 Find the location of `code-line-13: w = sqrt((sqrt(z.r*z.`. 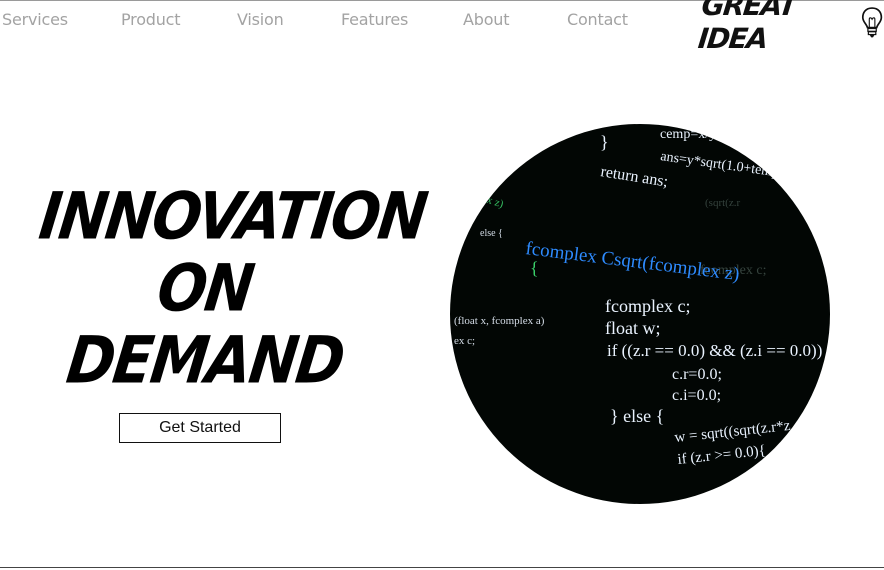

code-line-13: w = sqrt((sqrt(z.r*z. is located at coordinates (734, 432).